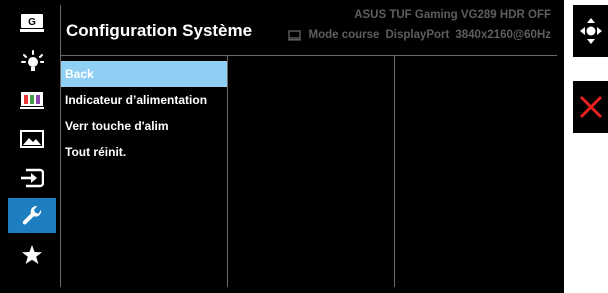 Image resolution: width=608 pixels, height=293 pixels. I want to click on input-select-icon, so click(32, 177).